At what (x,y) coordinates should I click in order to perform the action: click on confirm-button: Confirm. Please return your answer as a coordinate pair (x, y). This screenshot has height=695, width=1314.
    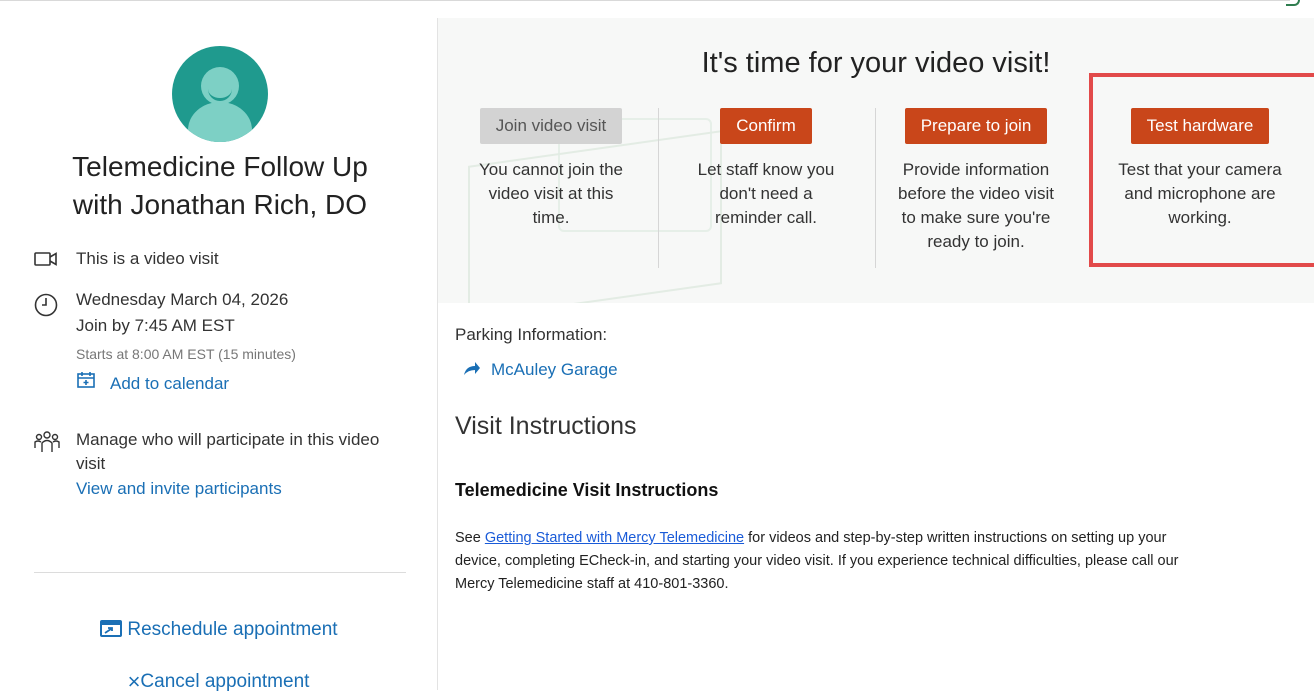
    Looking at the image, I should click on (766, 126).